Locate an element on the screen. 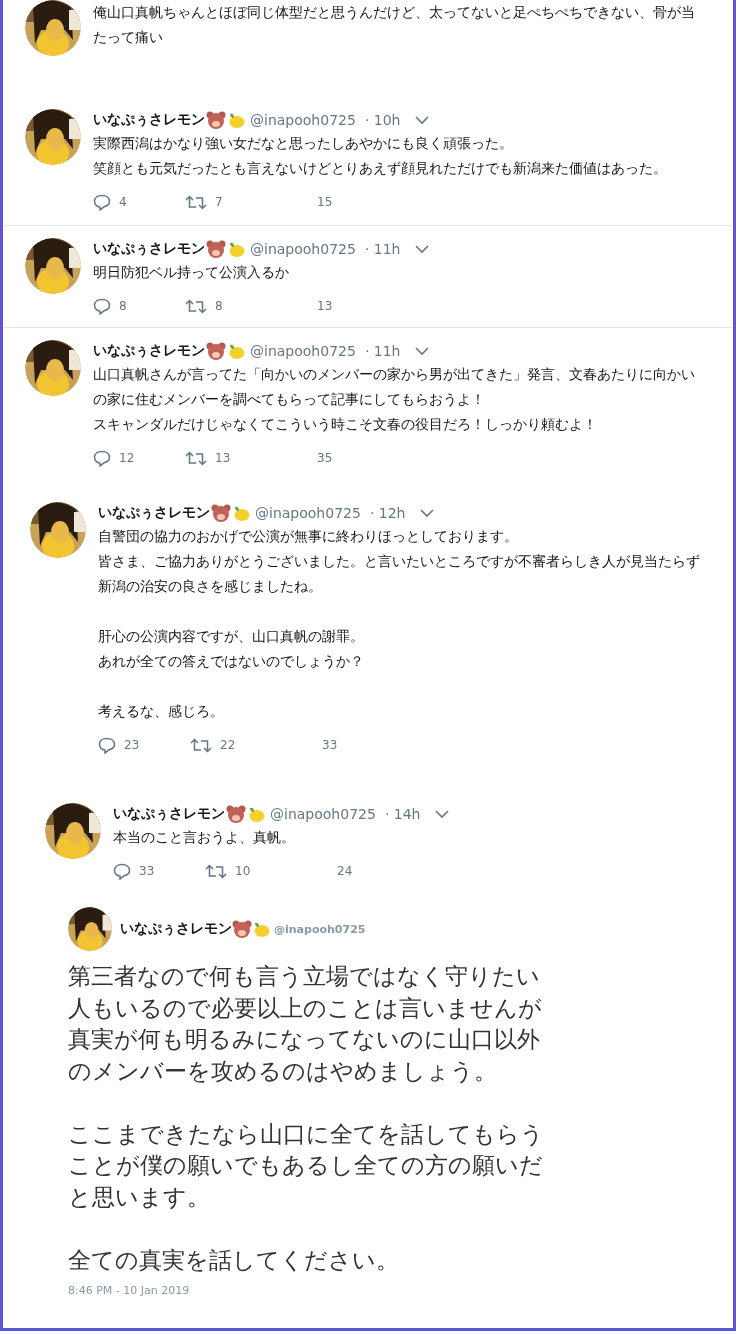  tweet-text: 山口真帆さんが言ってた「向かいのメンバーの家から男が出てきた」発言、文春あたりに向かいの家に住むメンバーを調べてもらって記事にしてもらおうよ！ is located at coordinates (394, 387).